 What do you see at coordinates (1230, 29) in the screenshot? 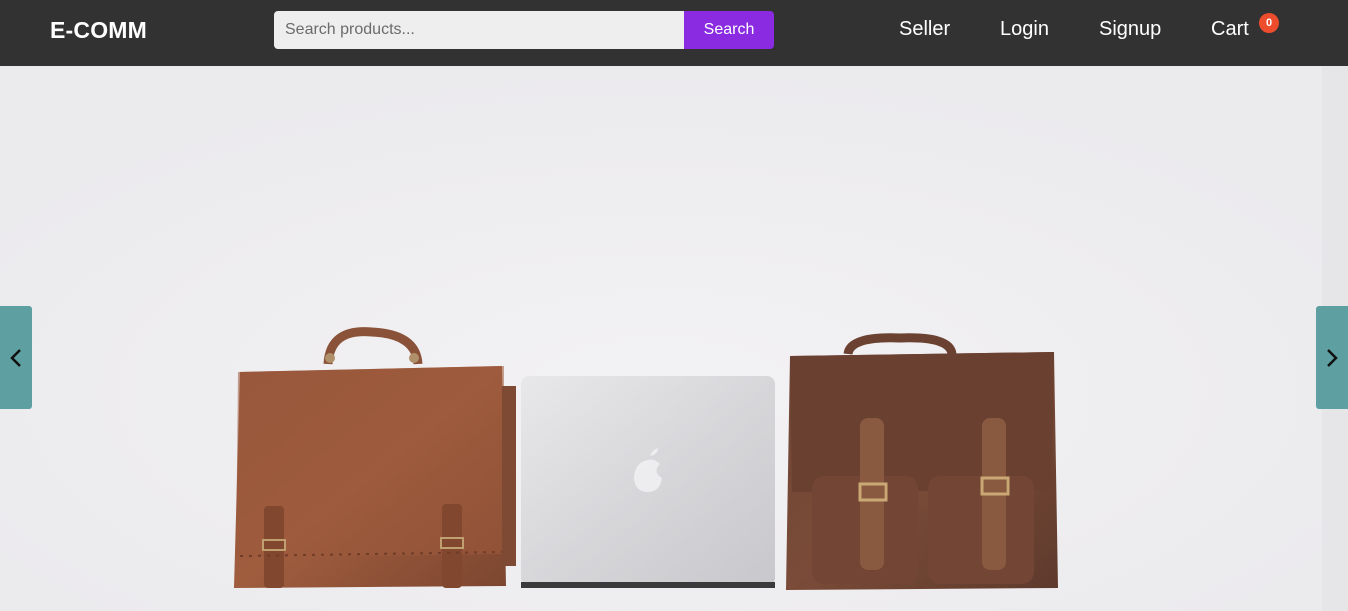
I see `nav-cart-link: Cart` at bounding box center [1230, 29].